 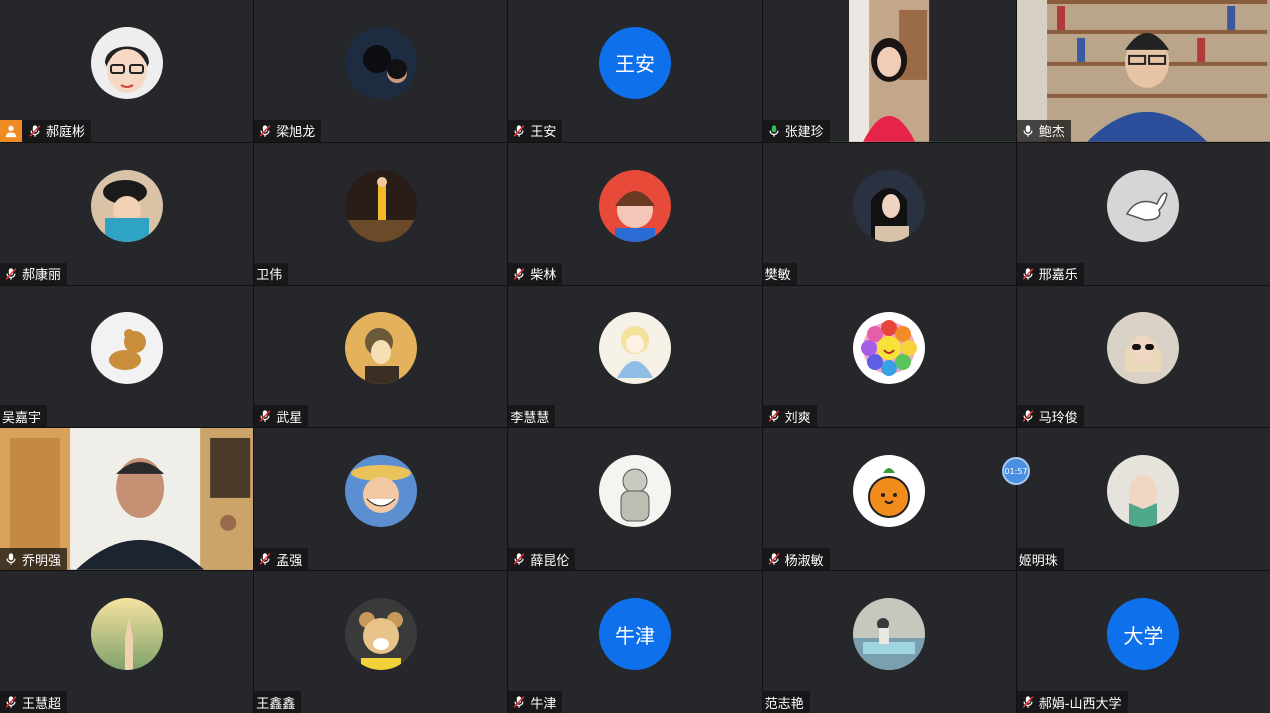 I want to click on participant-name: 郝康丽, so click(x=42, y=276).